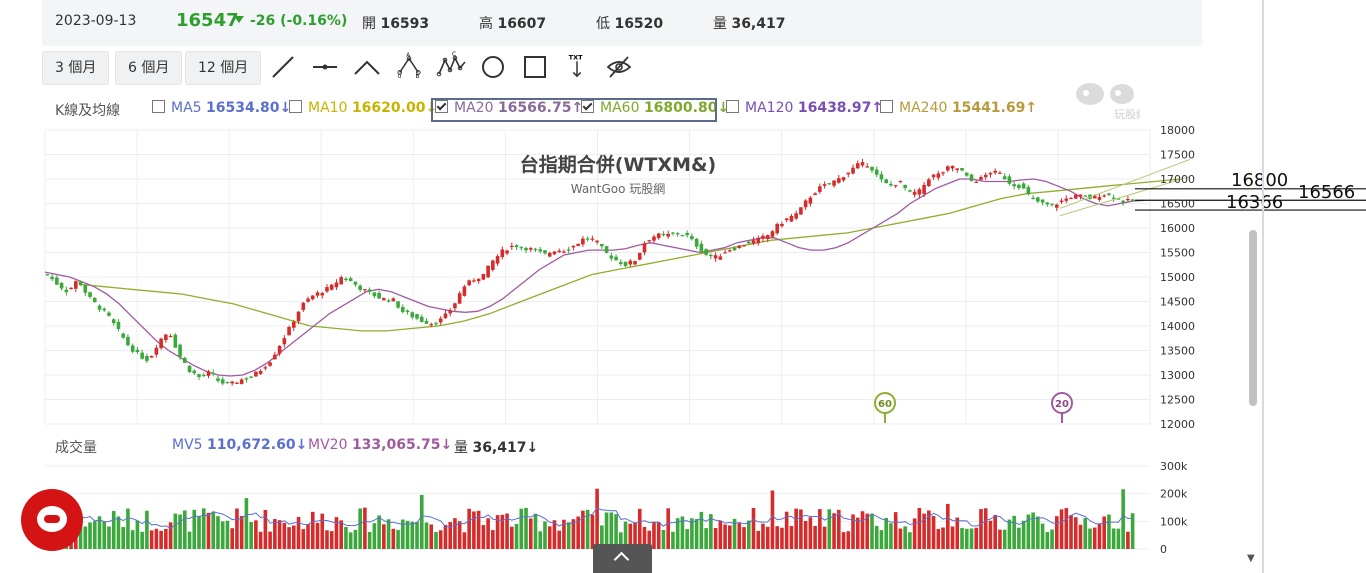  What do you see at coordinates (576, 57) in the screenshot?
I see `svg-text: TXT` at bounding box center [576, 57].